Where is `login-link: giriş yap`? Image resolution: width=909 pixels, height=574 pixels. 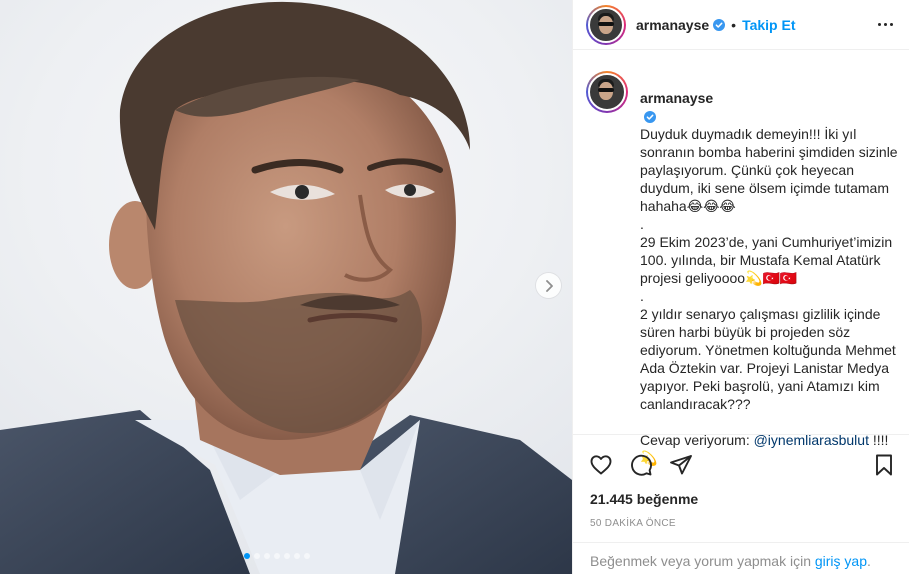
login-link: giriş yap is located at coordinates (841, 561).